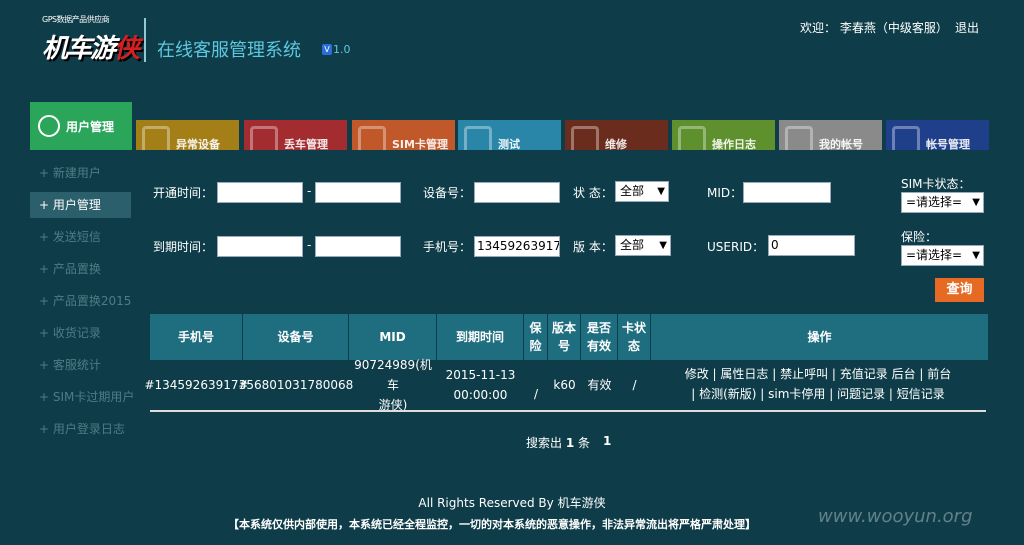 The image size is (1024, 545). What do you see at coordinates (585, 138) in the screenshot?
I see `cross-icon` at bounding box center [585, 138].